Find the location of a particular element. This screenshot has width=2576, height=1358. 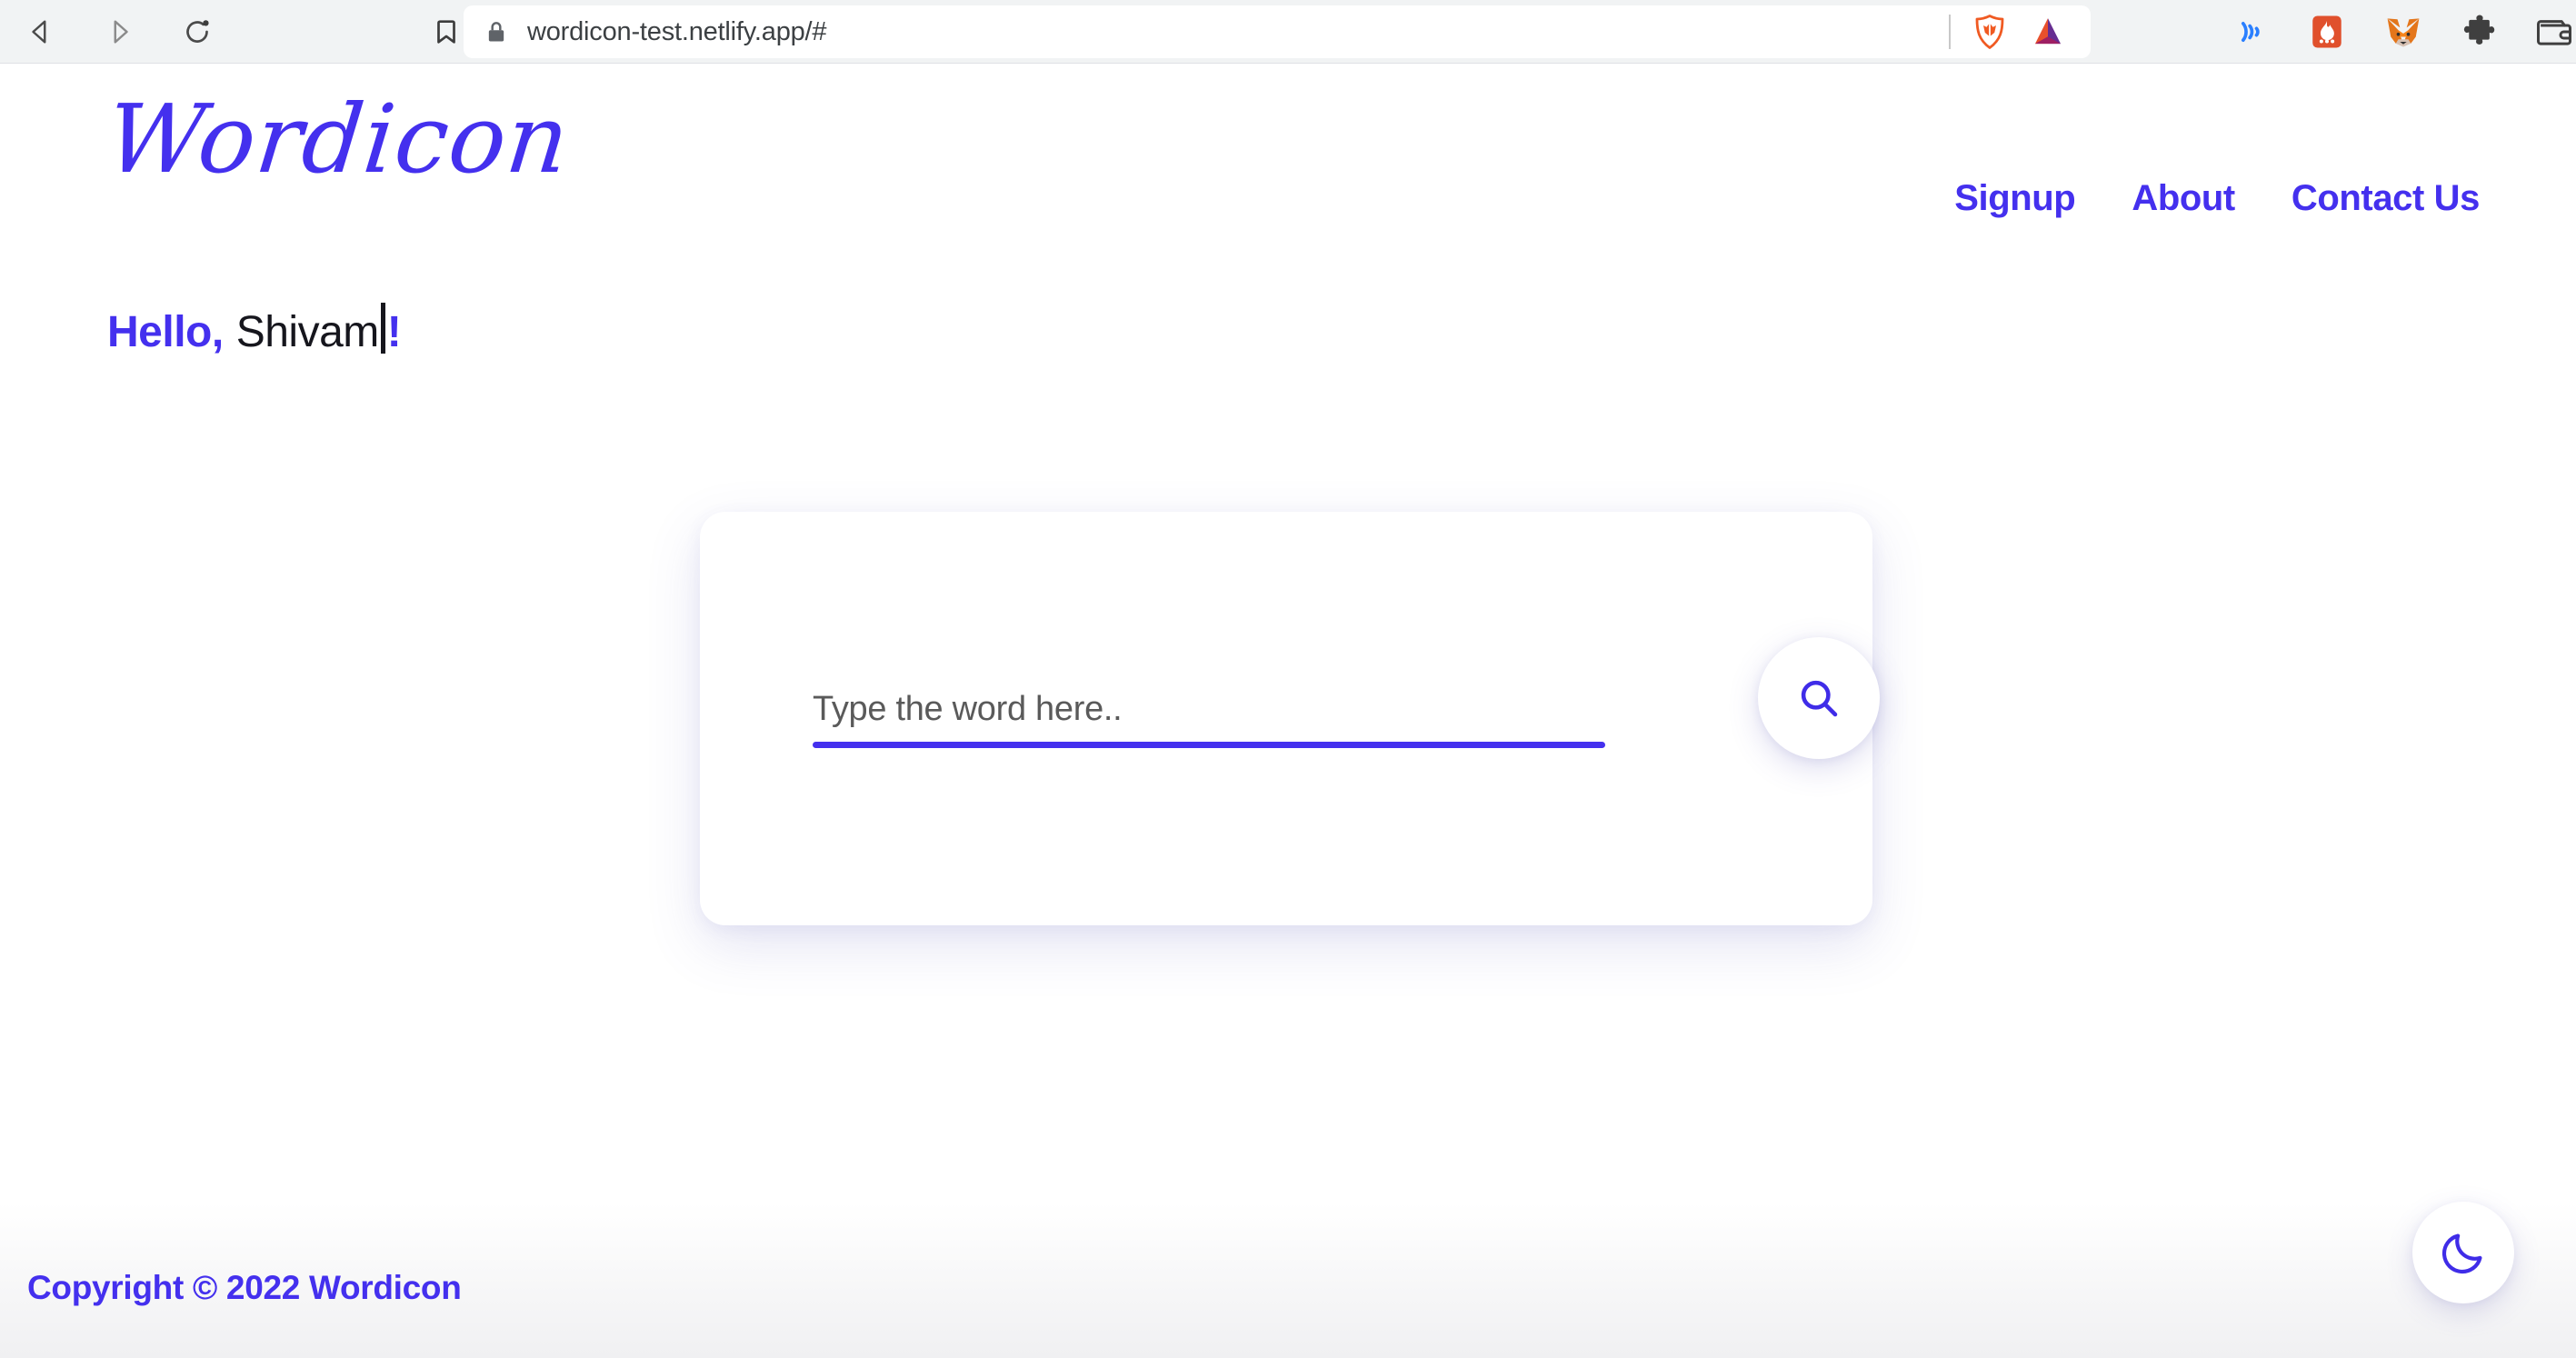

forward-arrow-icon is located at coordinates (121, 32).